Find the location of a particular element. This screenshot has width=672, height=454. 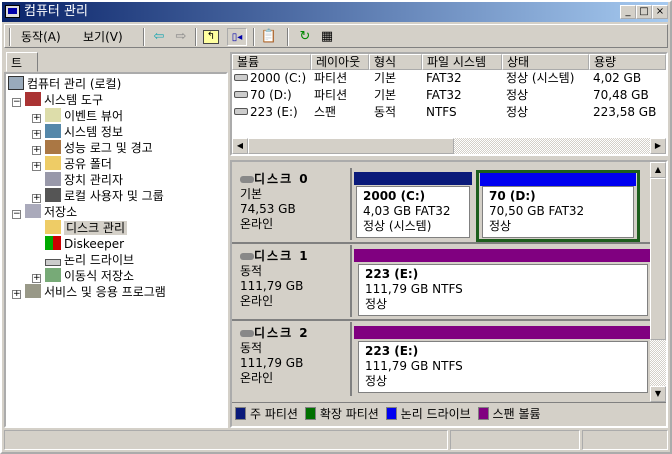

legend-label: 논리 드라이브 is located at coordinates (435, 414).